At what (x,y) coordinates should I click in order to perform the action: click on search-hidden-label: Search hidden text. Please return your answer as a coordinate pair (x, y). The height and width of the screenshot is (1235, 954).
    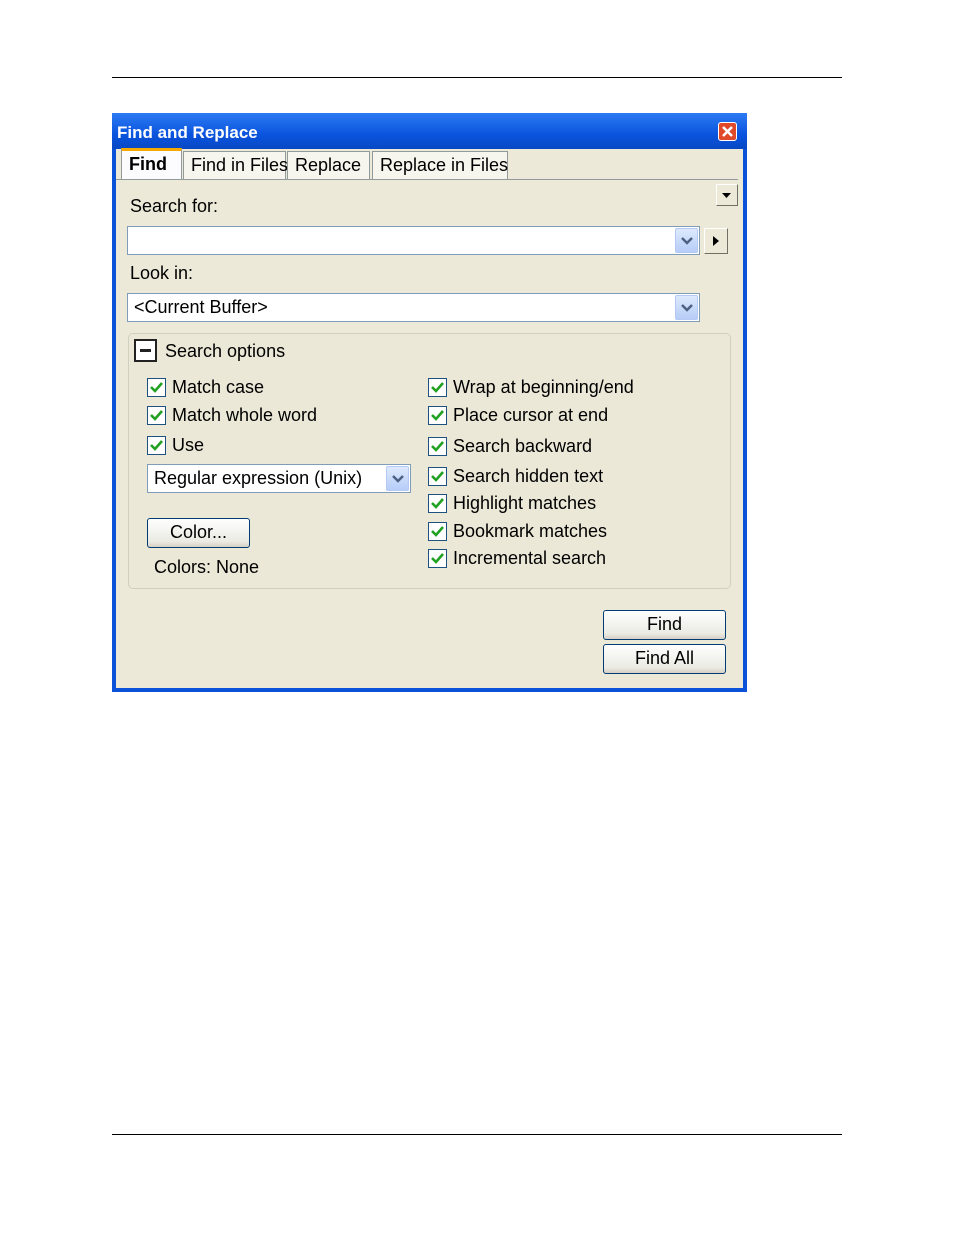
    Looking at the image, I should click on (528, 476).